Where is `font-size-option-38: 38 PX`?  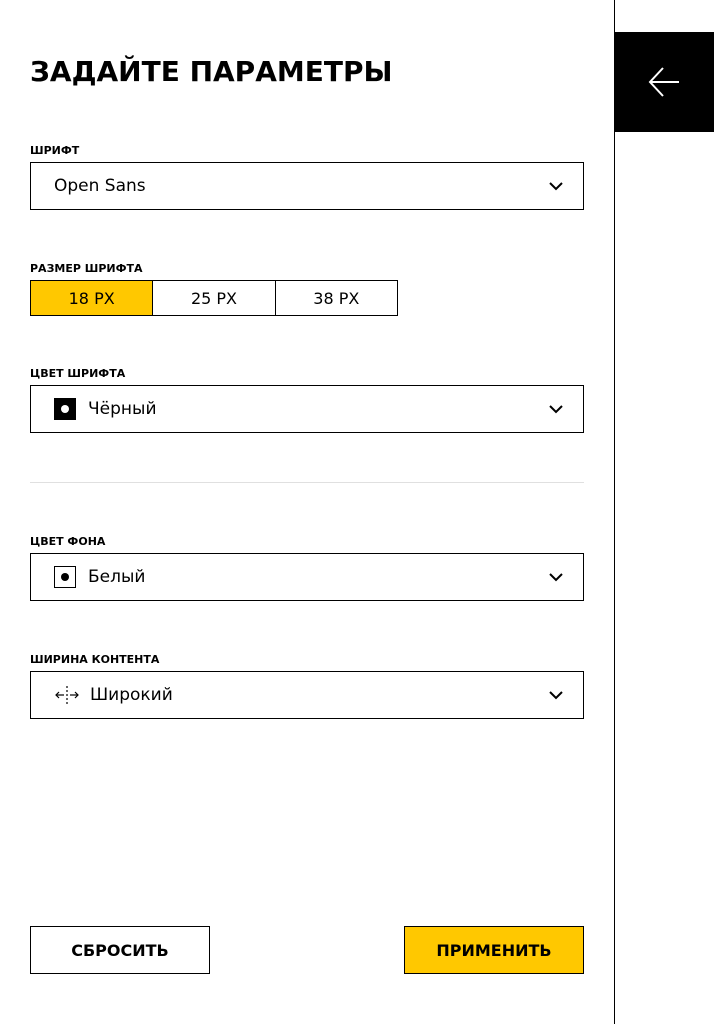
font-size-option-38: 38 PX is located at coordinates (335, 298).